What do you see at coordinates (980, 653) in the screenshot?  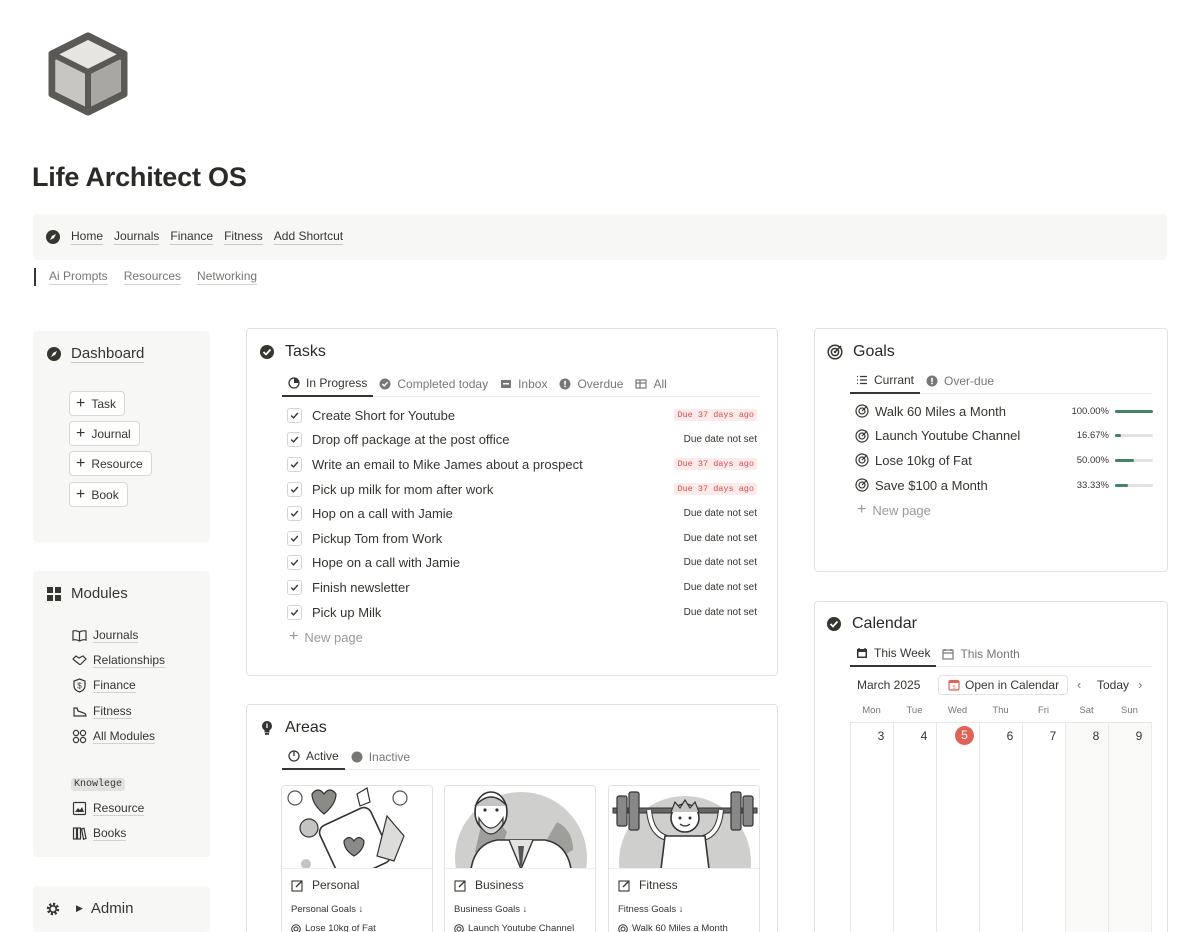 I see `tab-this-month: This Month` at bounding box center [980, 653].